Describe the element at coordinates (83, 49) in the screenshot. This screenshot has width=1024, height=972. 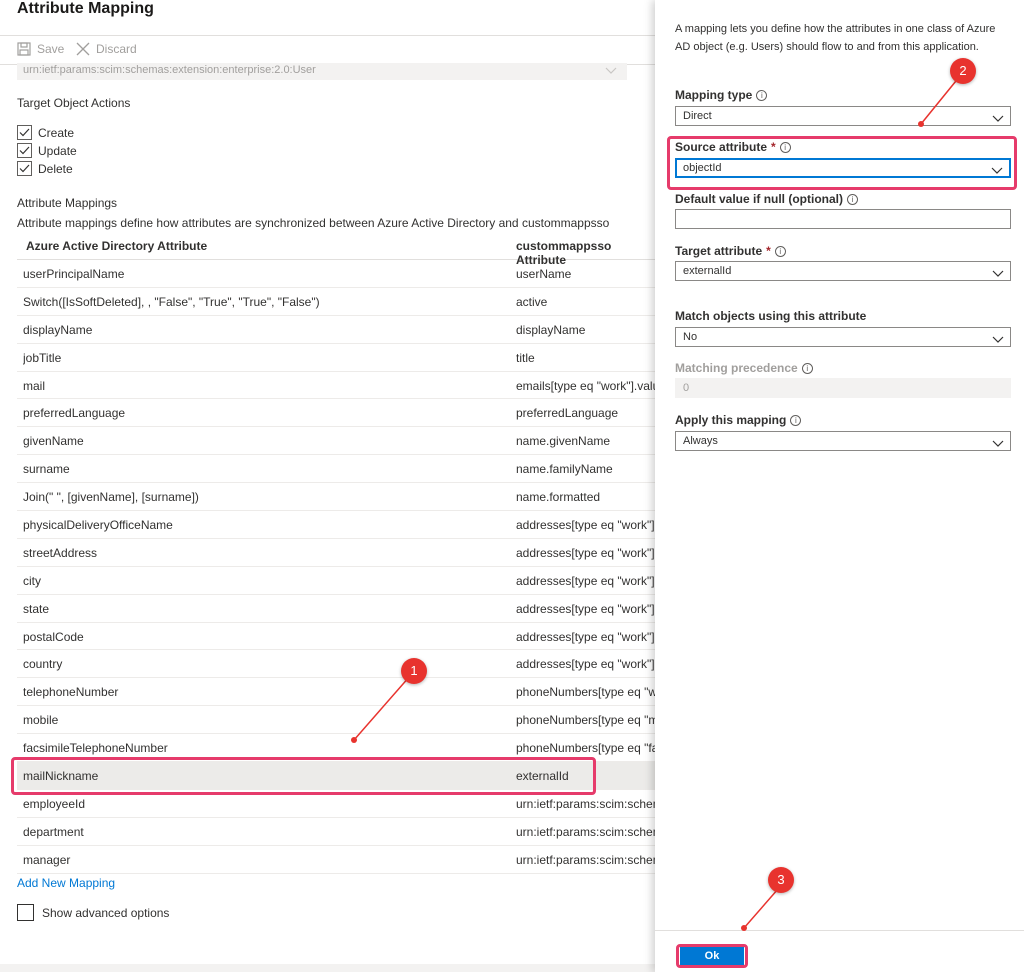
I see `close-icon` at that location.